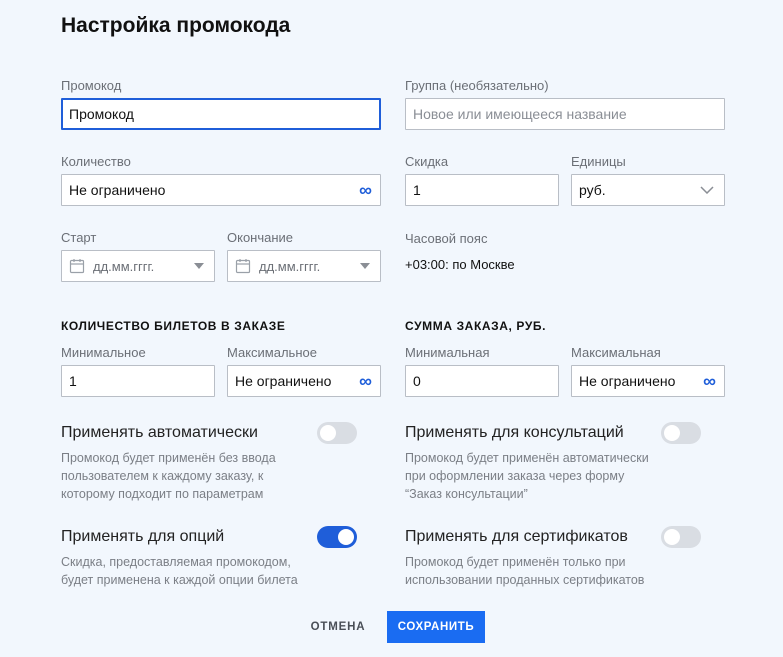 The width and height of the screenshot is (783, 657). What do you see at coordinates (124, 266) in the screenshot?
I see `start-placeholder: дд.мм.гггг.` at bounding box center [124, 266].